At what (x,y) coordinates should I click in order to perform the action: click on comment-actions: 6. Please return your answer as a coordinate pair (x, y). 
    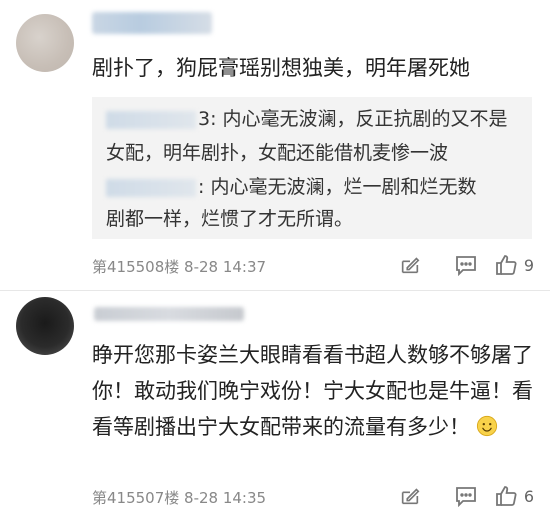
    Looking at the image, I should click on (458, 496).